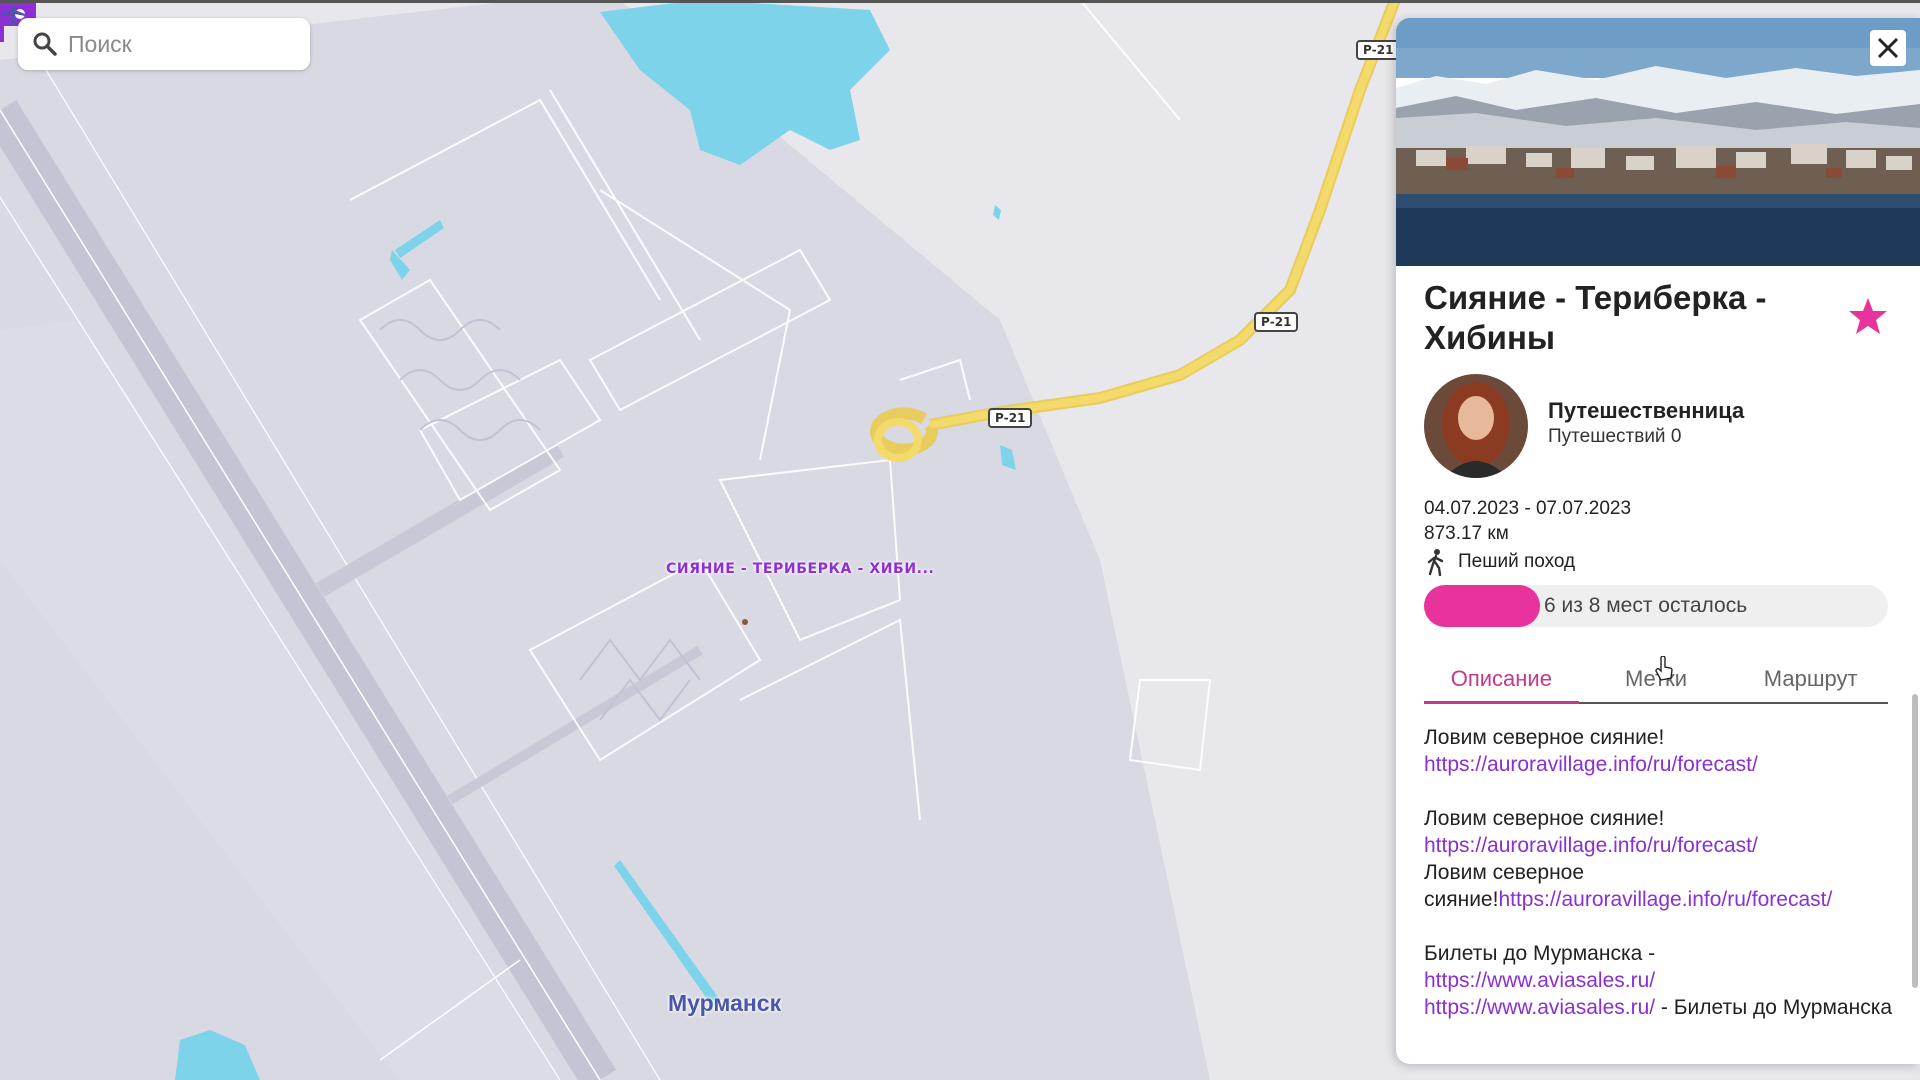 Image resolution: width=1920 pixels, height=1080 pixels. I want to click on trip-type: Пеший поход, so click(1499, 562).